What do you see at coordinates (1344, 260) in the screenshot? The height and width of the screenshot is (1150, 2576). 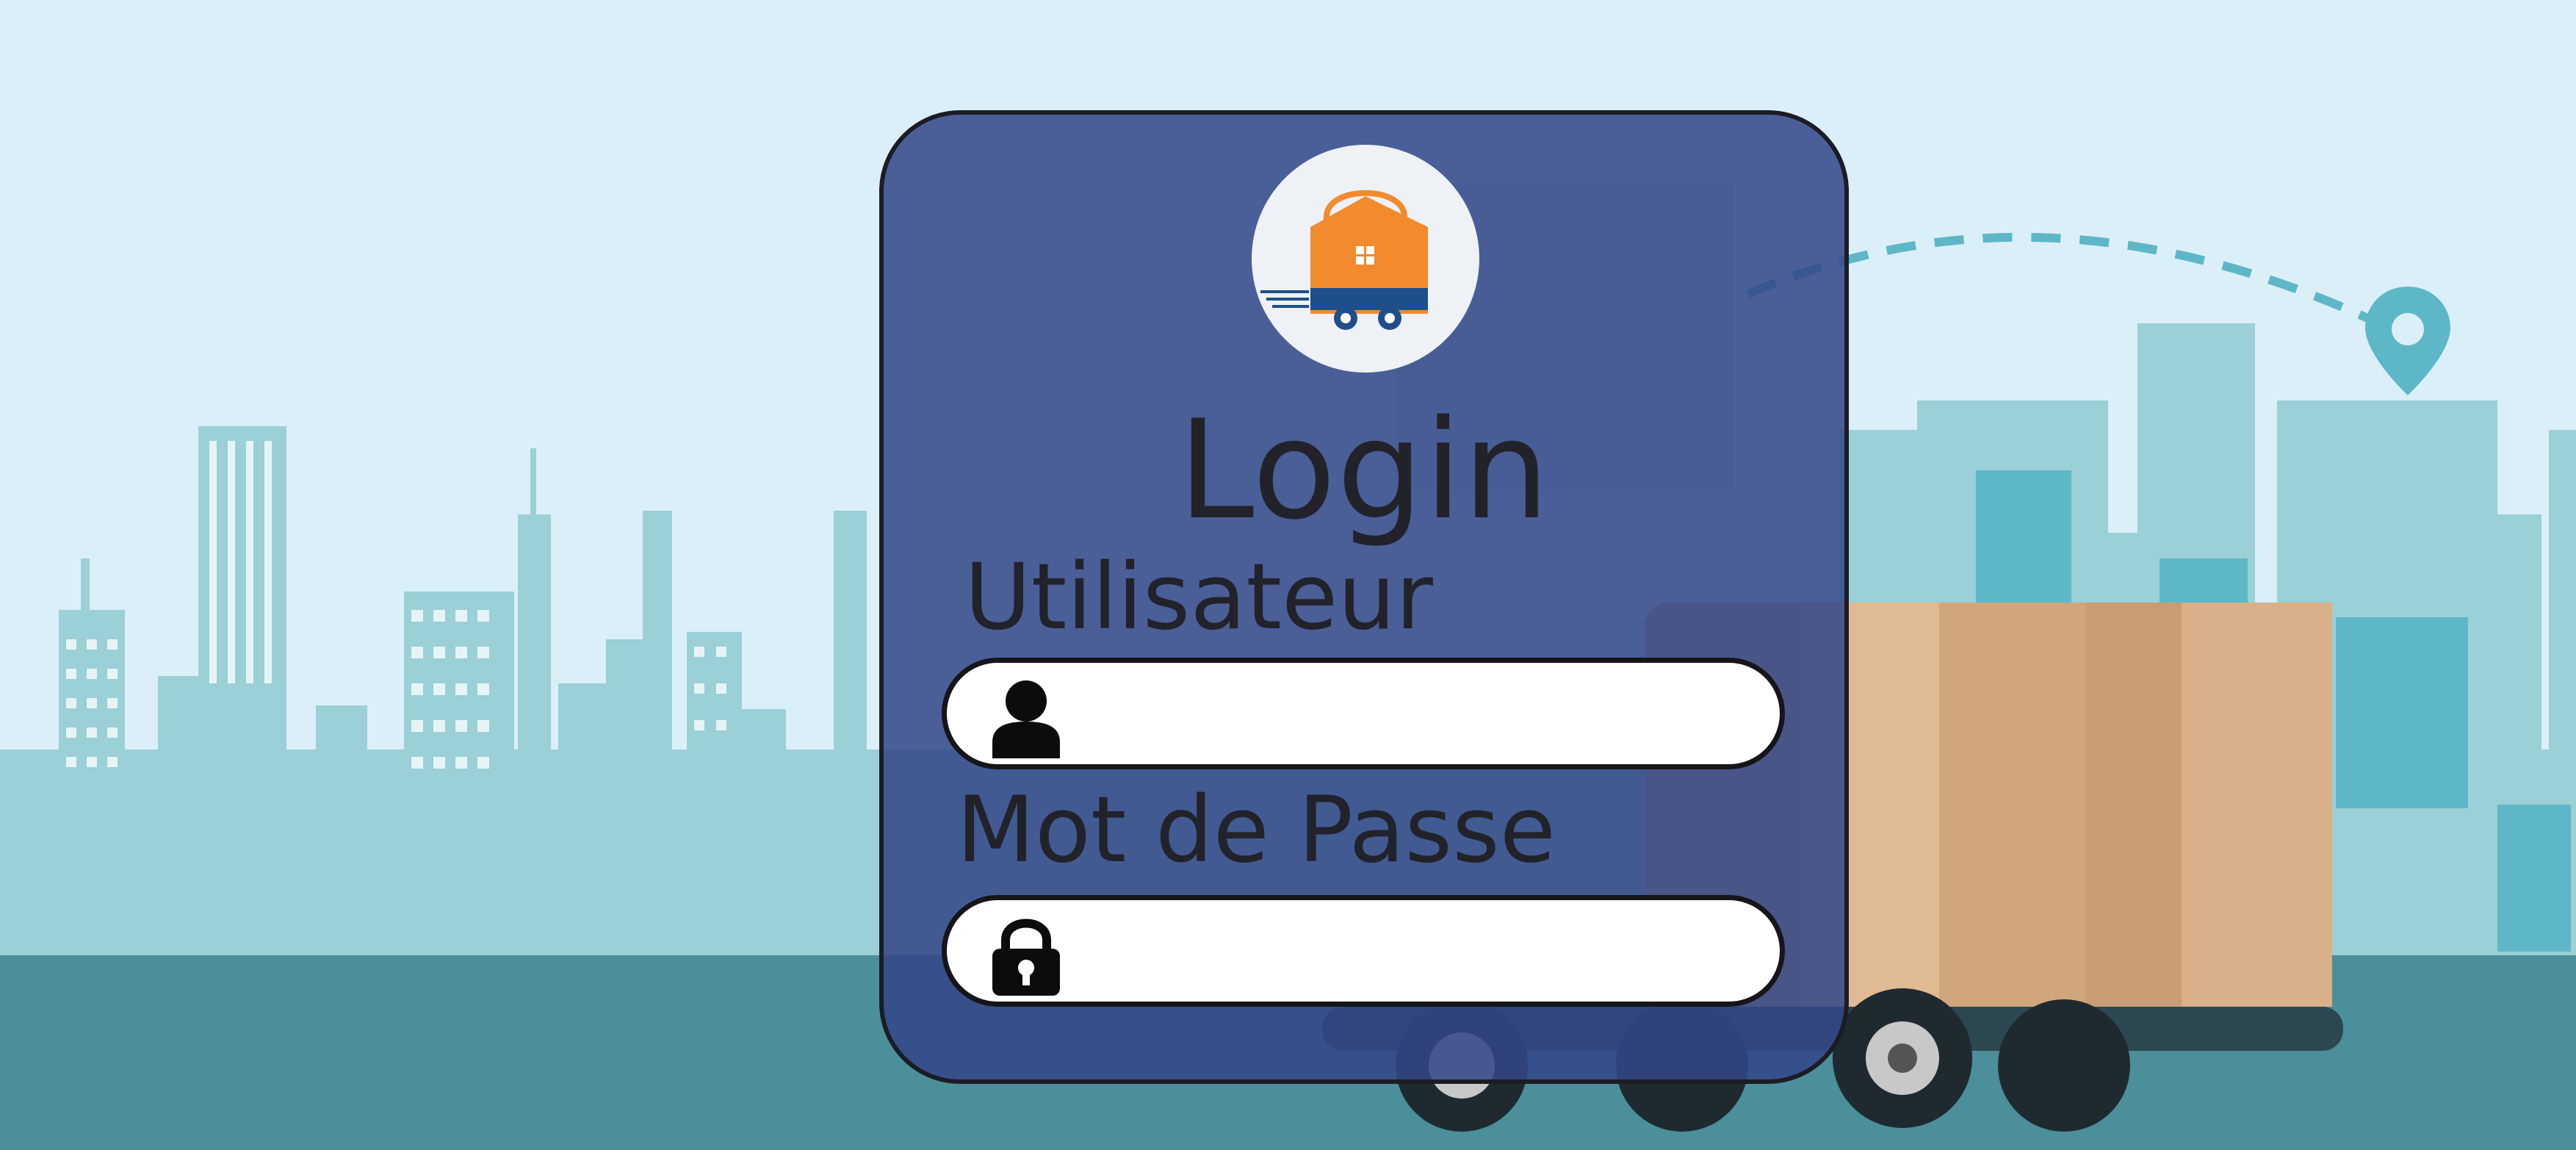 I see `house-delivery-truck-logo-icon` at bounding box center [1344, 260].